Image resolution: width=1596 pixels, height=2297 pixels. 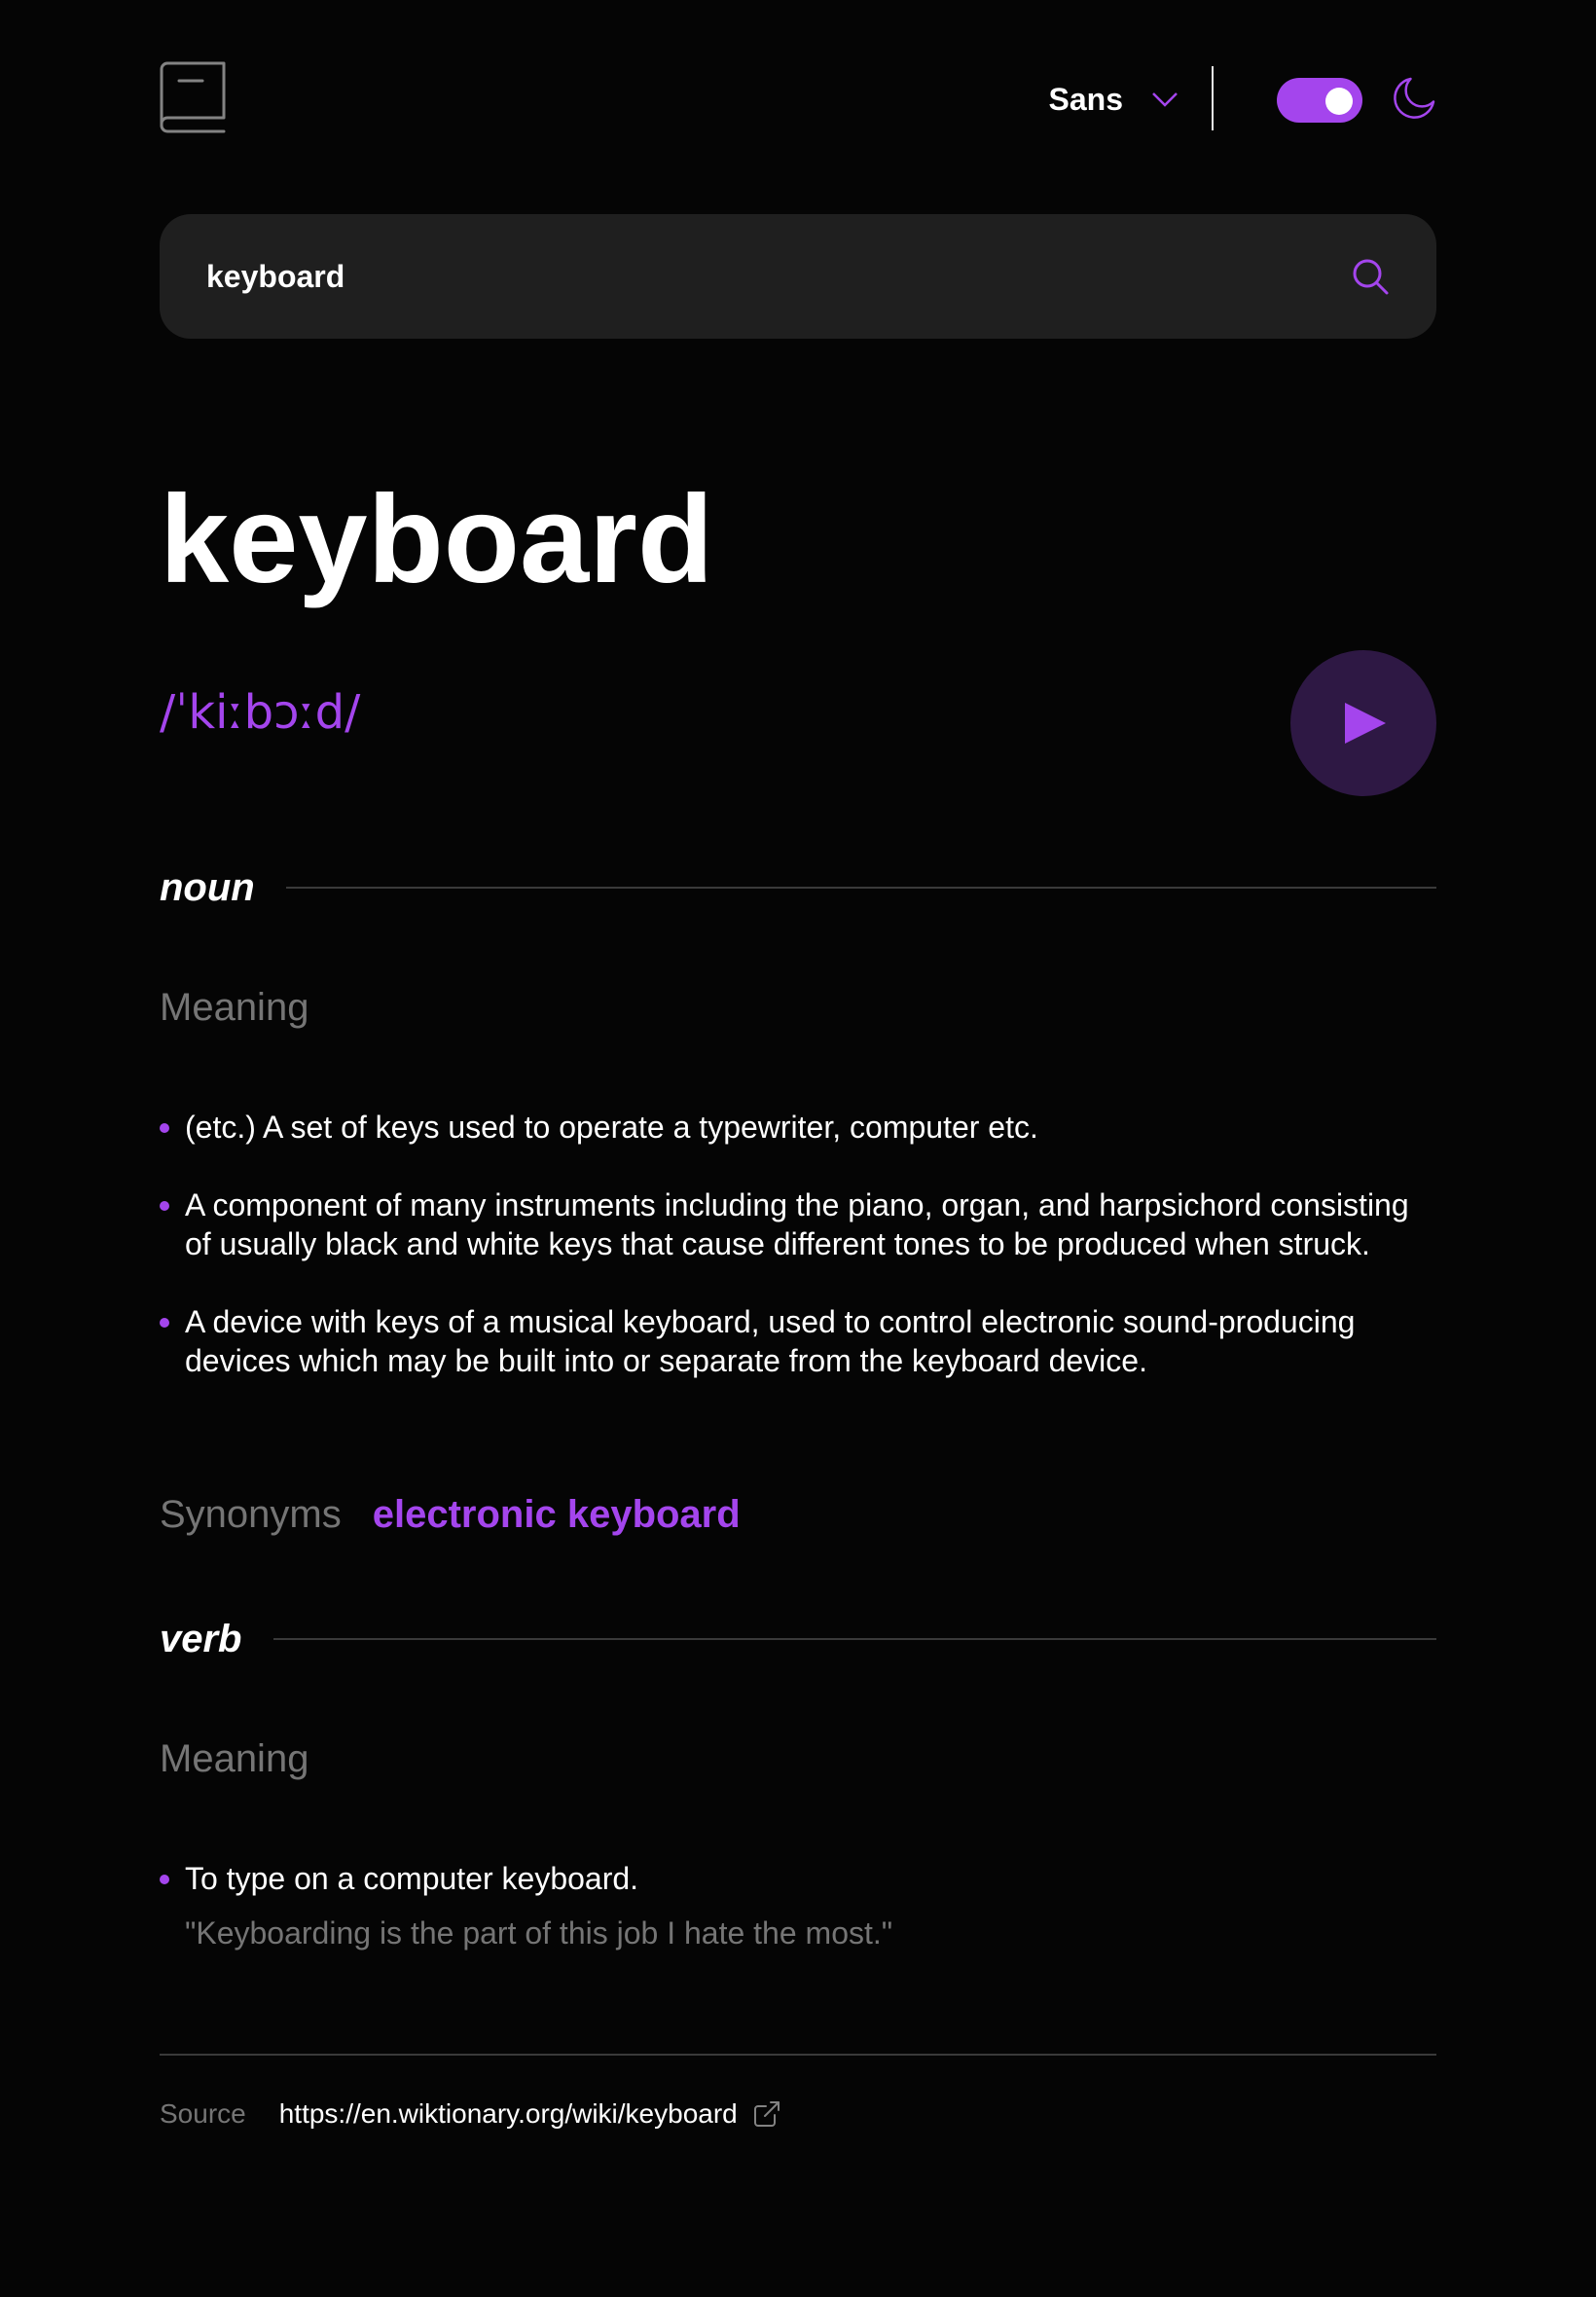 I want to click on search-icon, so click(x=1370, y=276).